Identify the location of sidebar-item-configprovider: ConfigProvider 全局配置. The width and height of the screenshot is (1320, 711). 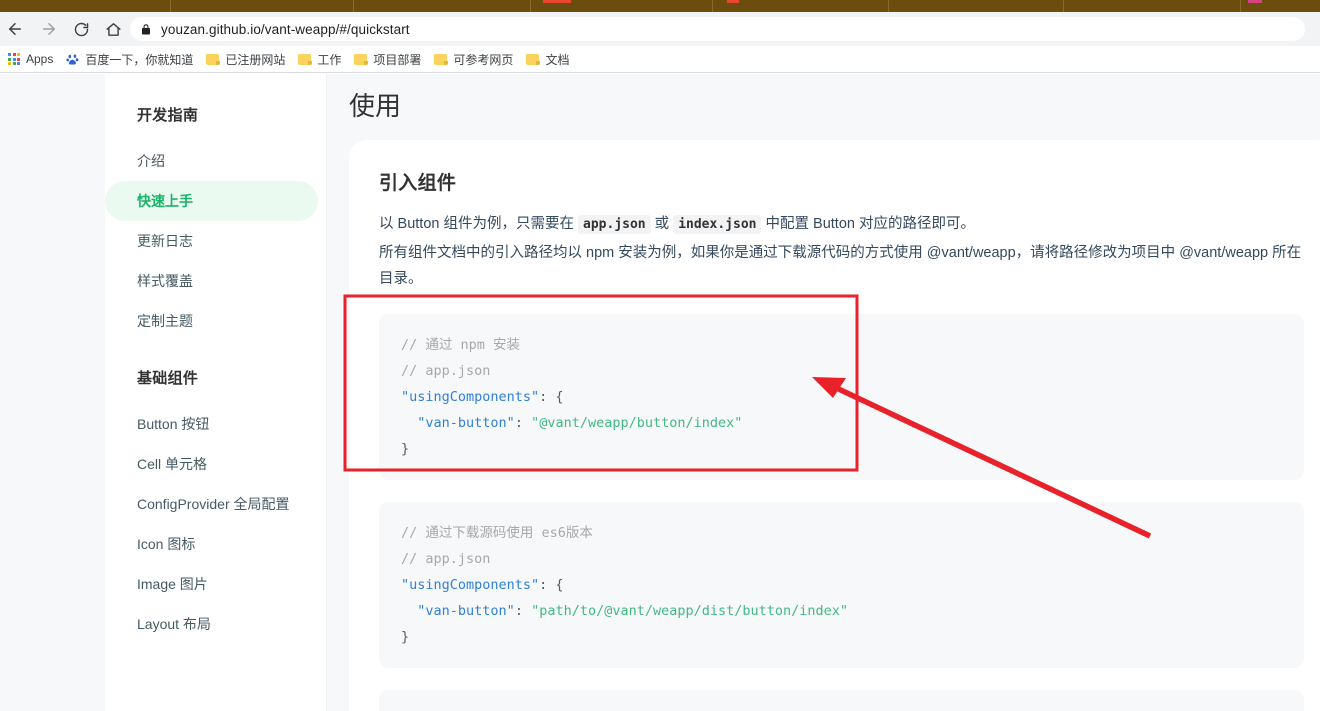
(211, 504).